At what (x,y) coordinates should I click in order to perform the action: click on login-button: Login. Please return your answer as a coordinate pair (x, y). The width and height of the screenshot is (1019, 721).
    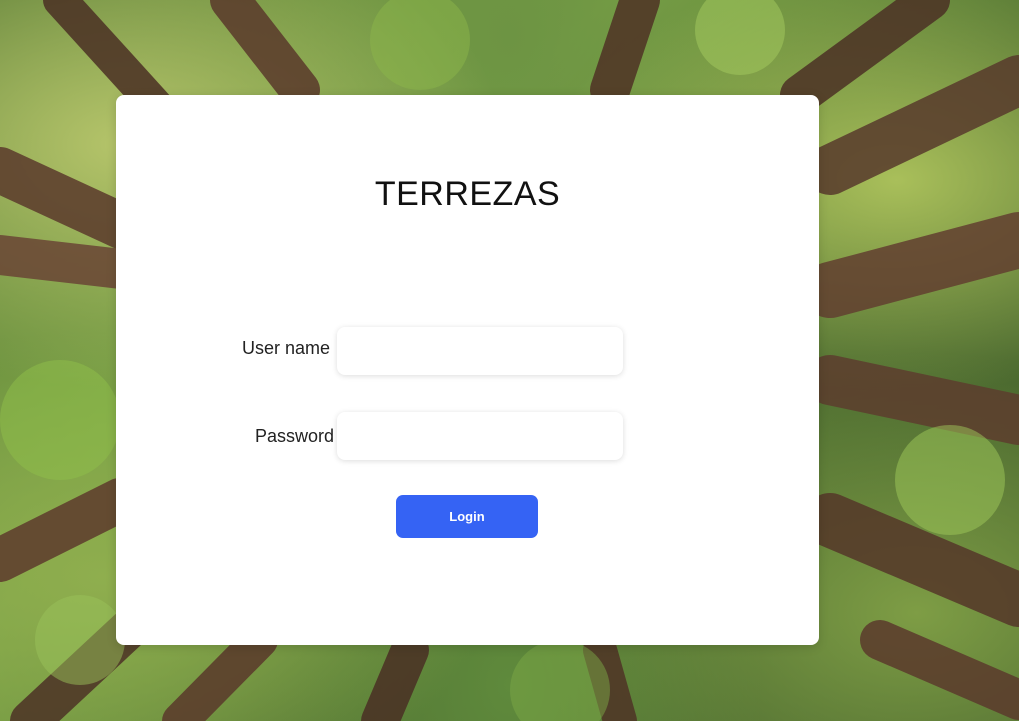
    Looking at the image, I should click on (467, 516).